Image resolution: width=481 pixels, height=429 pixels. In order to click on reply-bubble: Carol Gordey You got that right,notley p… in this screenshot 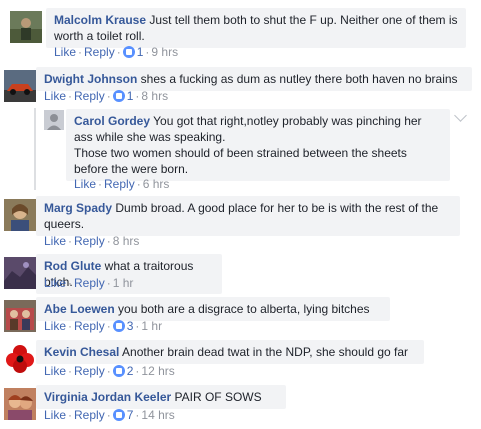, I will do `click(258, 145)`.